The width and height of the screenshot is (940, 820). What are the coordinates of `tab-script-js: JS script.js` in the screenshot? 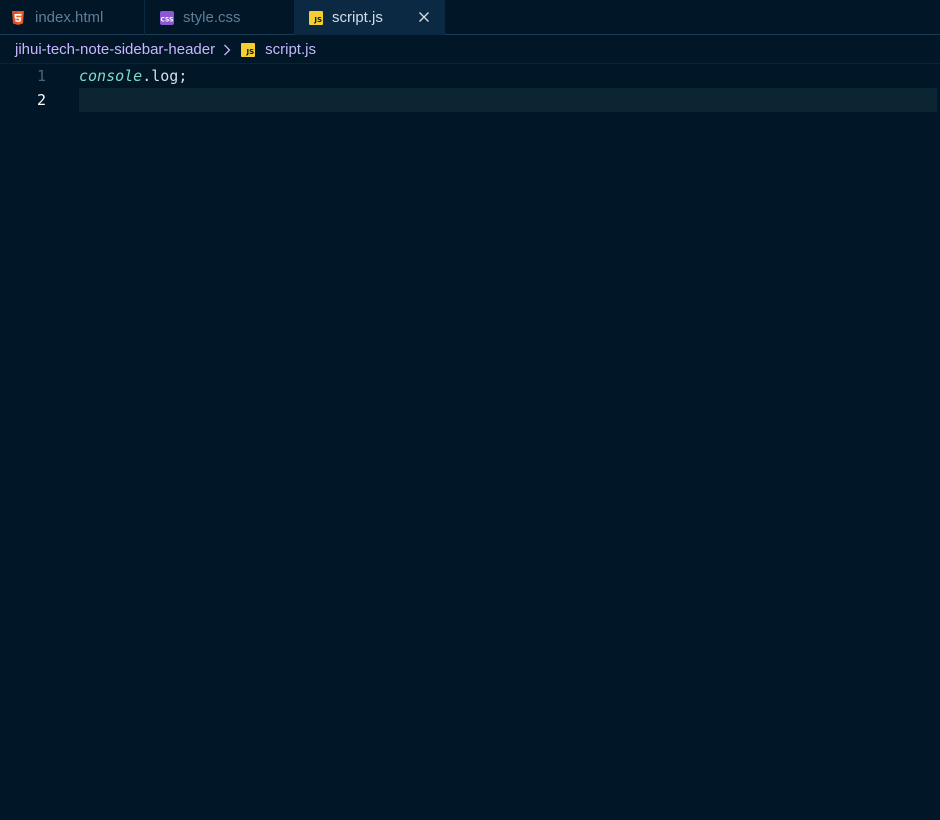 It's located at (370, 17).